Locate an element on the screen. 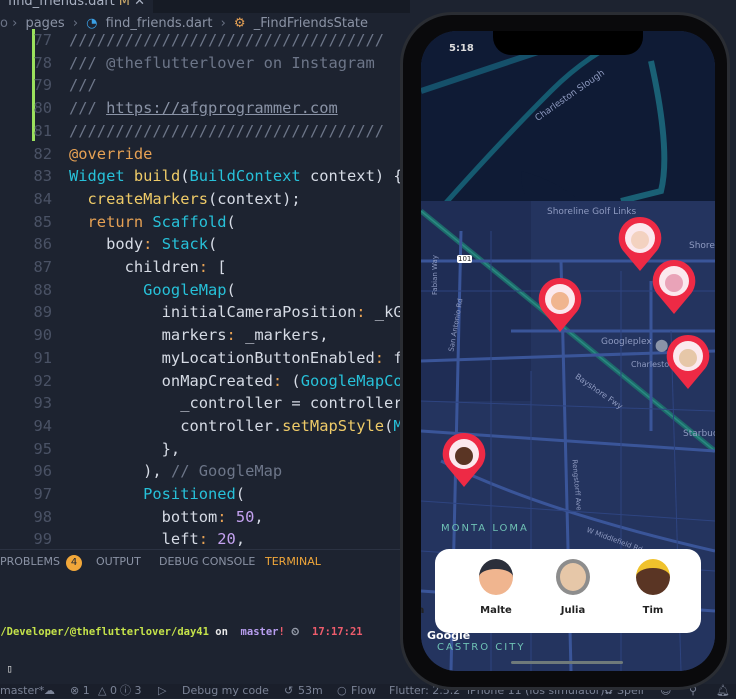 This screenshot has width=736, height=699. code-token: f is located at coordinates (396, 357).